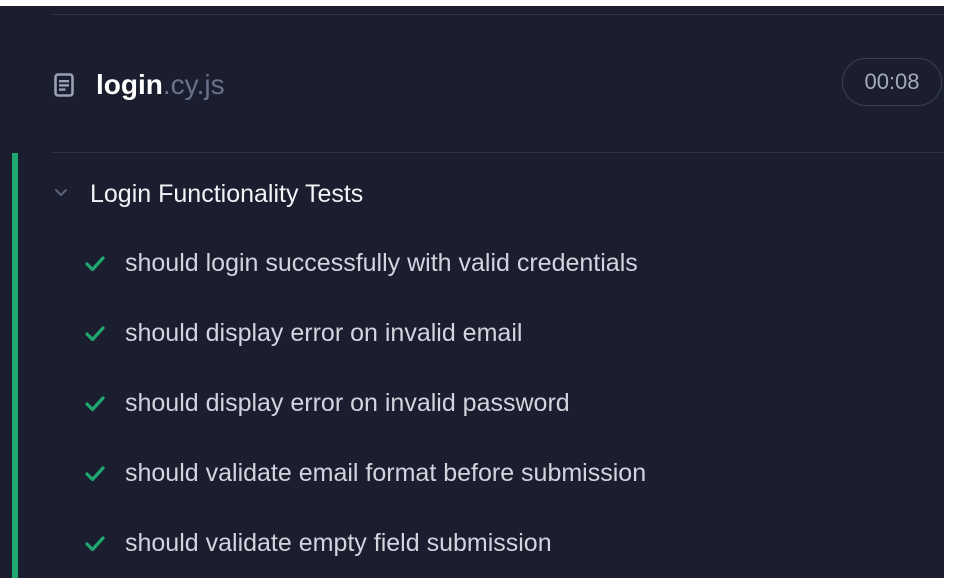  I want to click on spec-file-name: login.cy.js, so click(160, 85).